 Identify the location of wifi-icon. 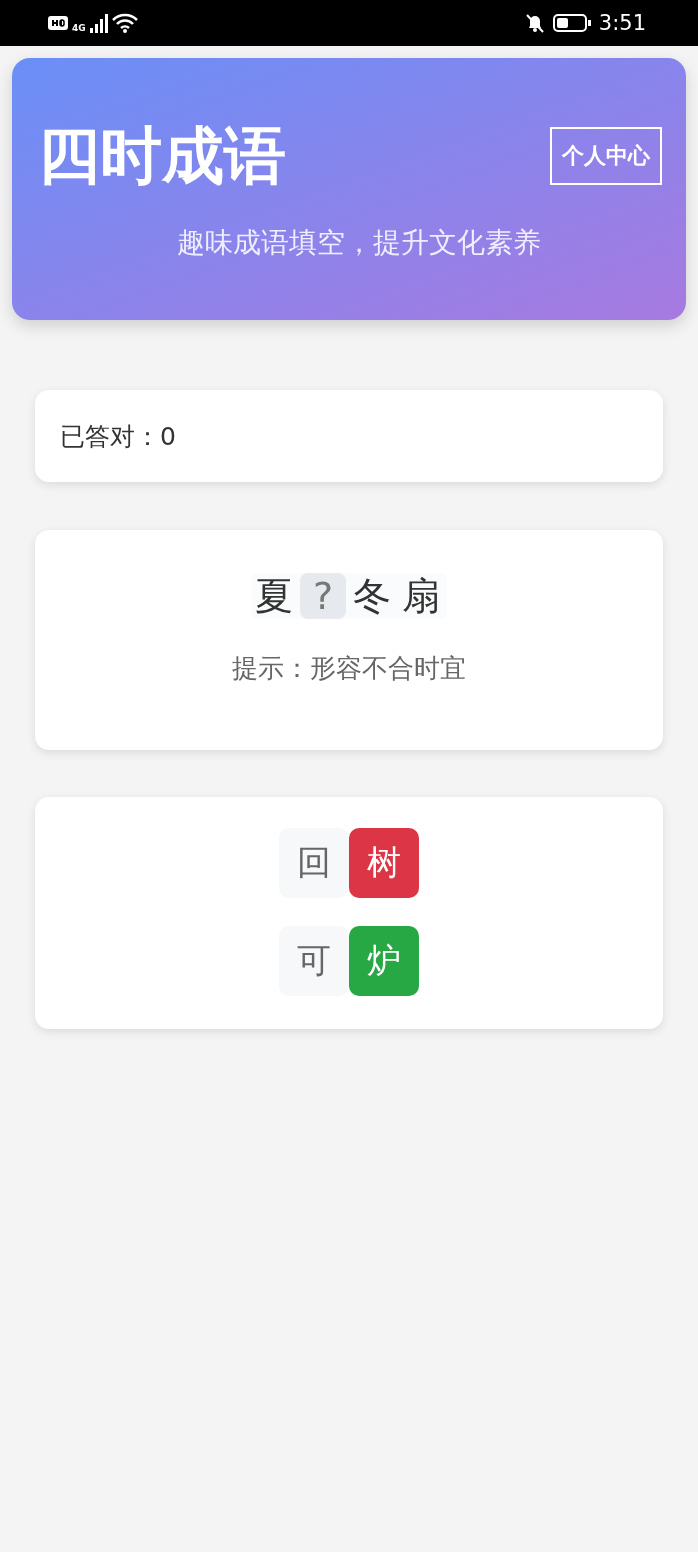
(124, 23).